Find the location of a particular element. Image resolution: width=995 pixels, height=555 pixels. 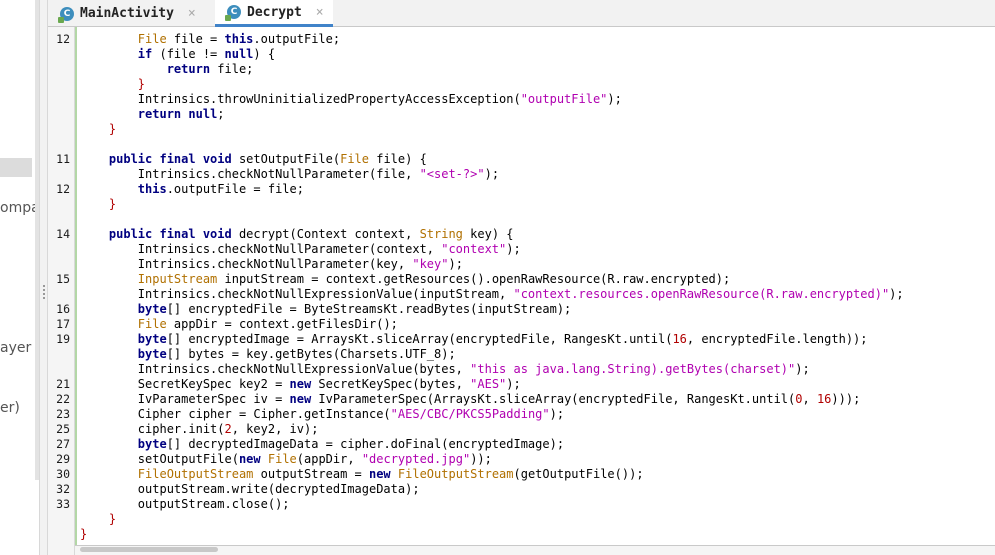

project-tree-fragment: ompa is located at coordinates (19, 208).